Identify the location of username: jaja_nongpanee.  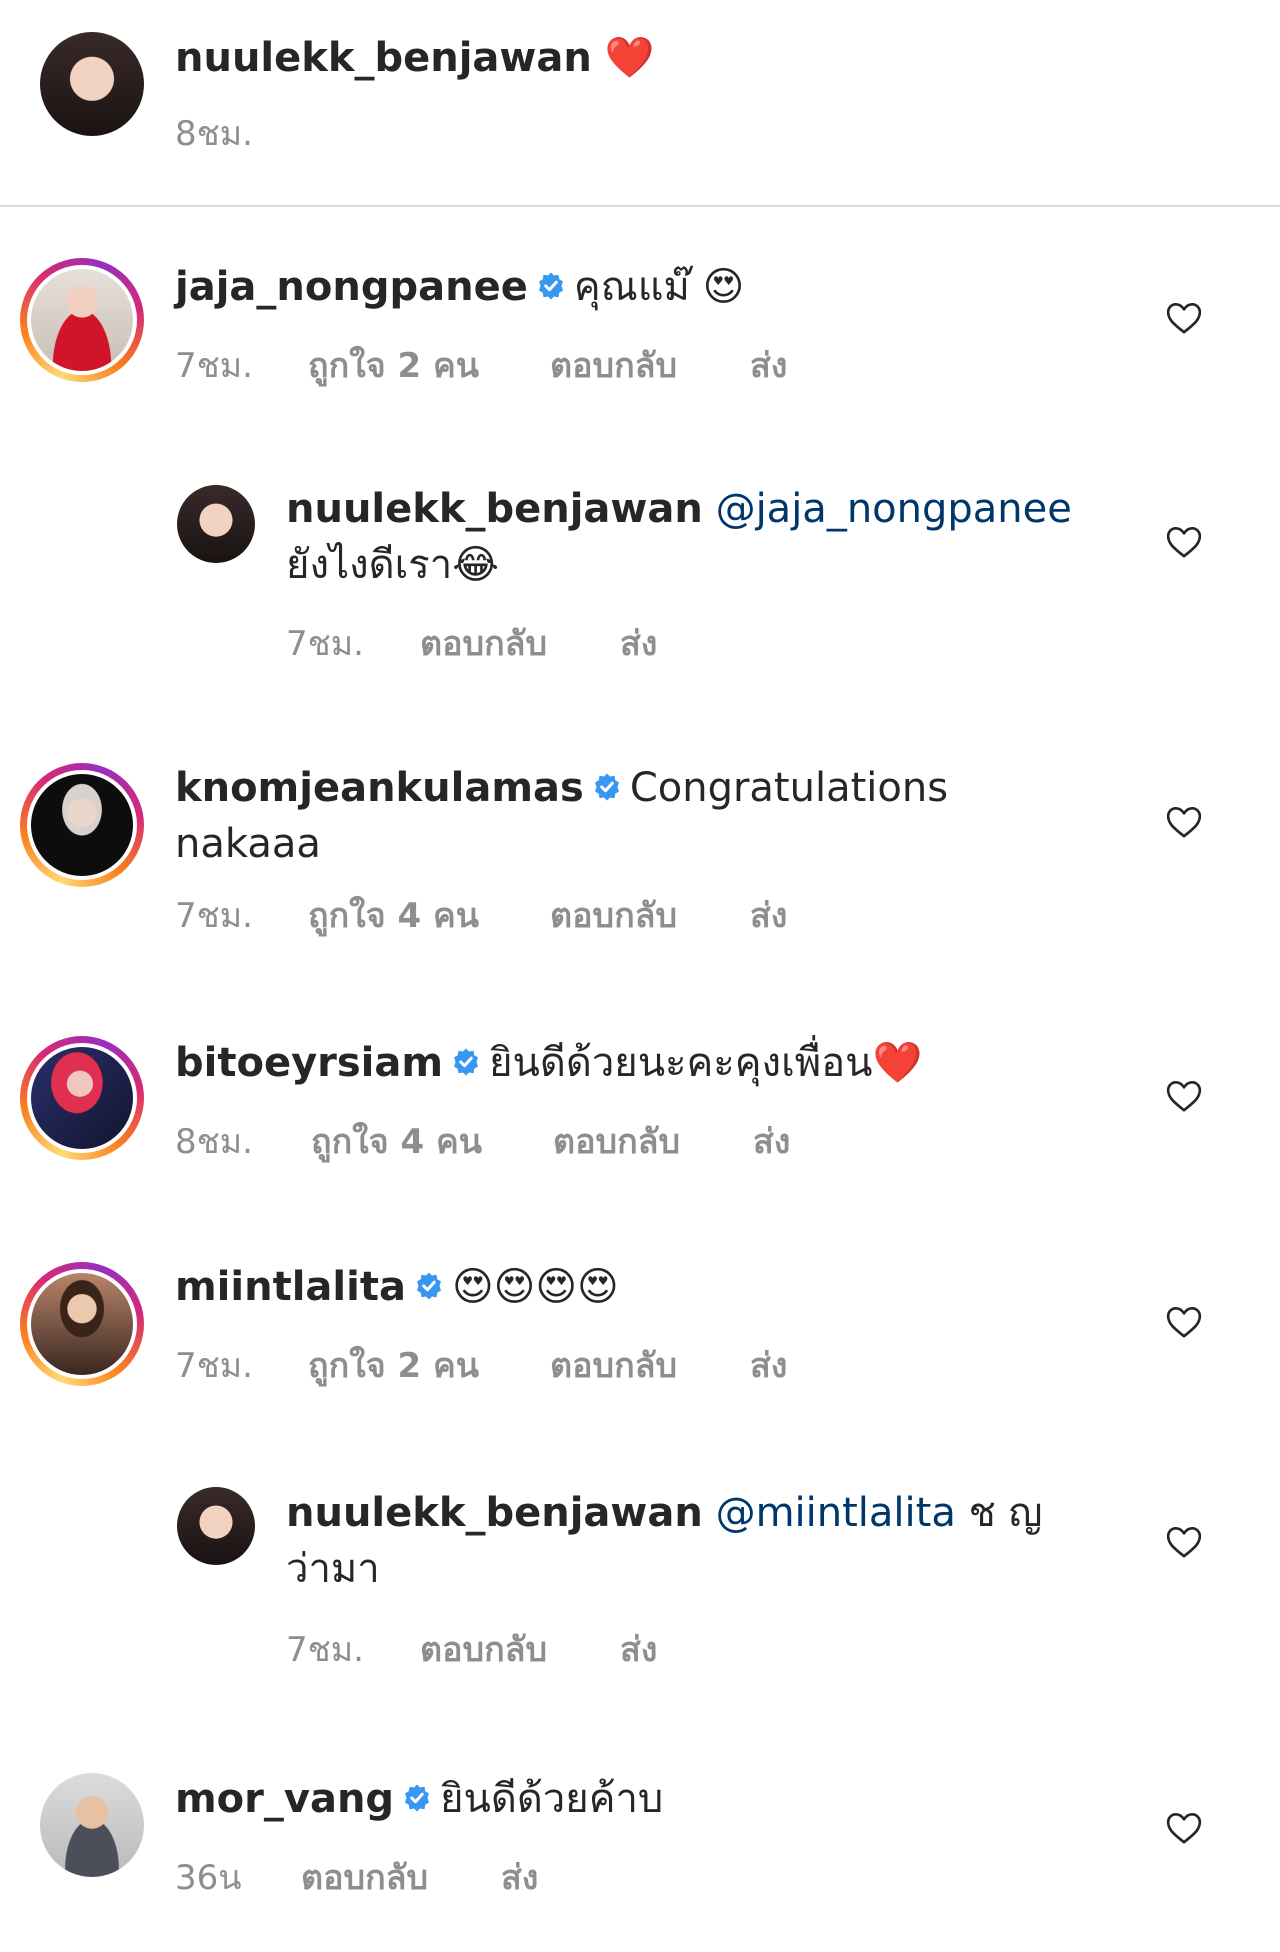
(351, 287).